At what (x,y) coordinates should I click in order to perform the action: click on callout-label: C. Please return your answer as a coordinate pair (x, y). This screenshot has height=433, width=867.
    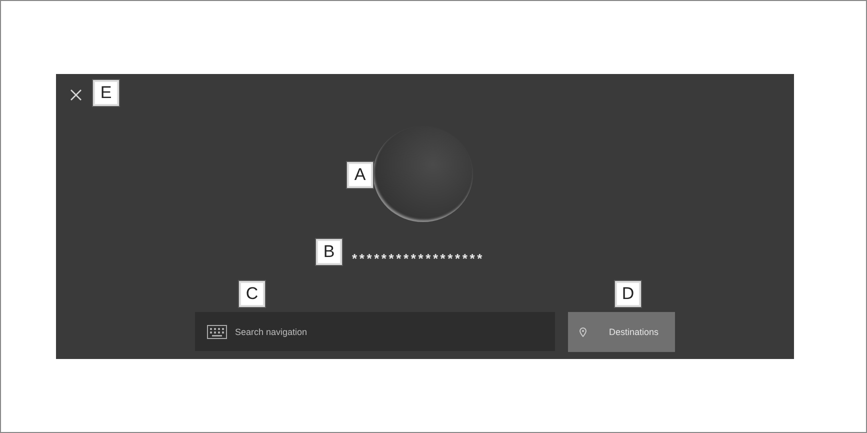
    Looking at the image, I should click on (252, 294).